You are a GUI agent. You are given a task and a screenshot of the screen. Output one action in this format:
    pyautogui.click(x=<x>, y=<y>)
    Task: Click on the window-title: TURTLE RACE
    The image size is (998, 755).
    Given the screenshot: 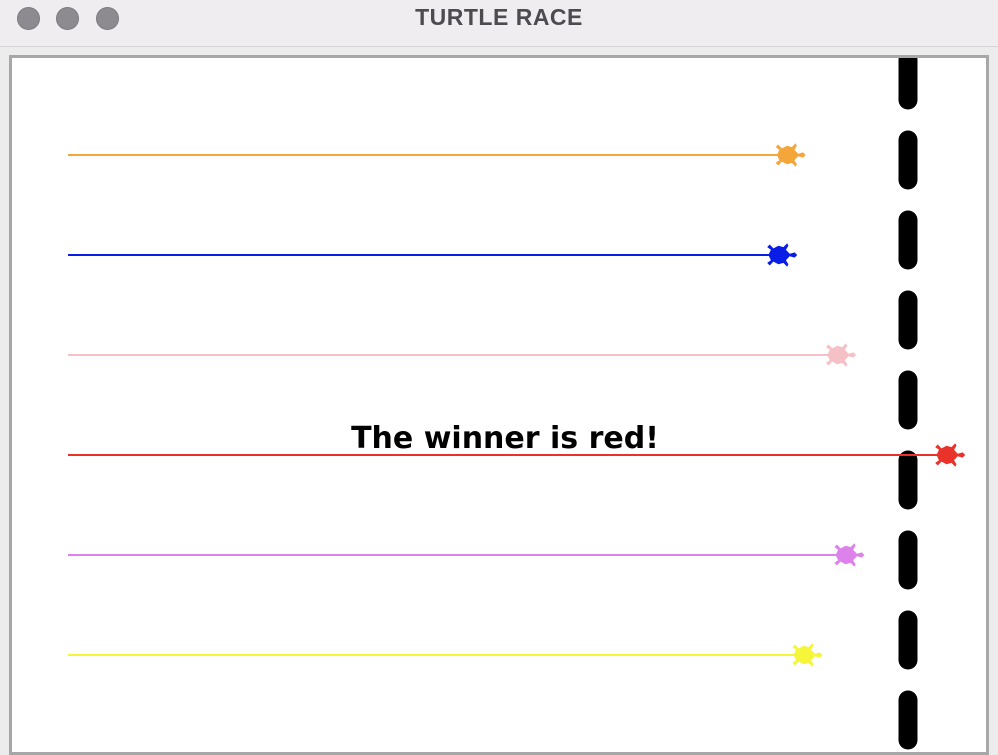 What is the action you would take?
    pyautogui.click(x=499, y=17)
    